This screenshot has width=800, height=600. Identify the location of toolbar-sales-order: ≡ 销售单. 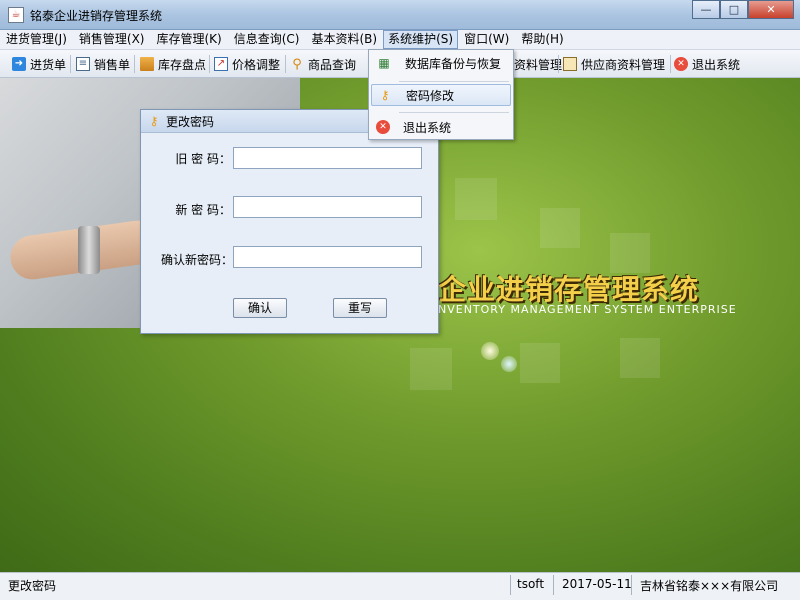
(103, 64).